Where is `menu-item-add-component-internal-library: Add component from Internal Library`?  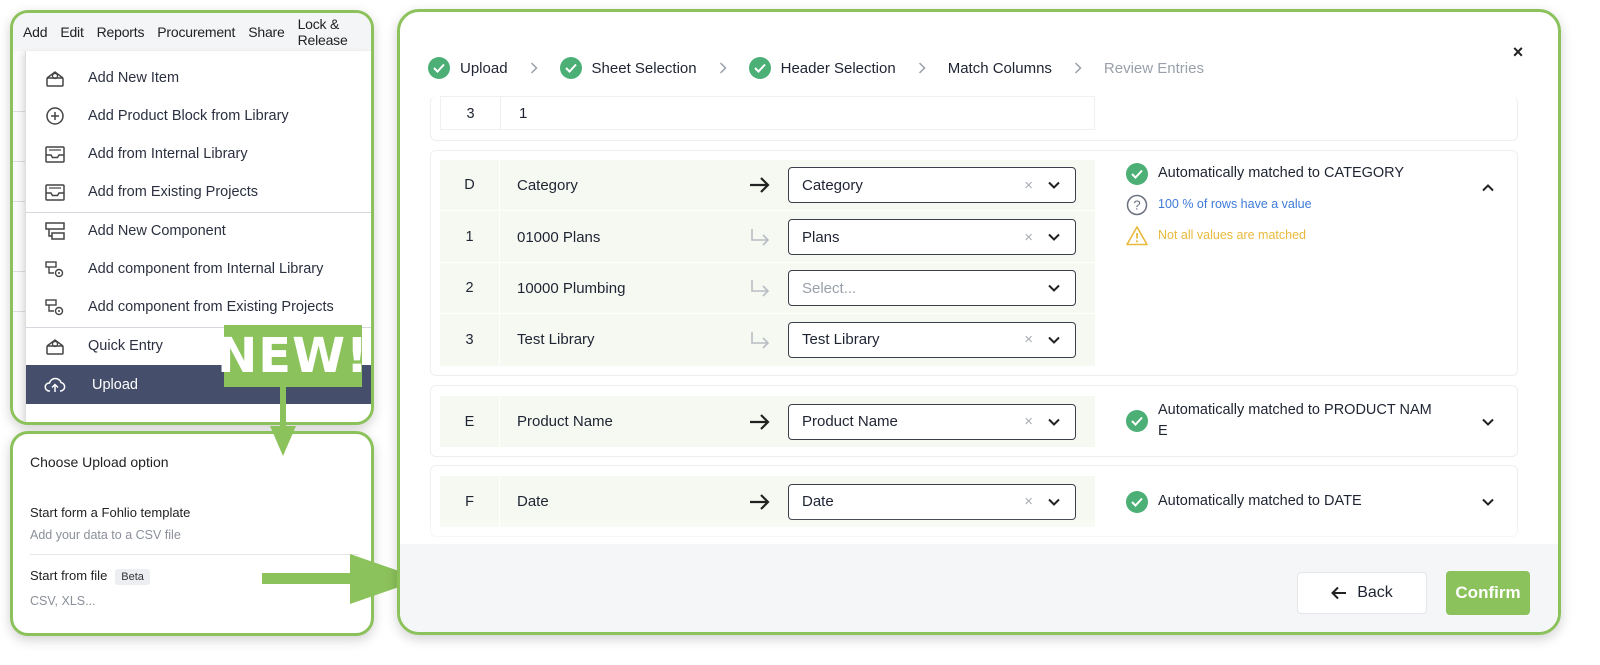
menu-item-add-component-internal-library: Add component from Internal Library is located at coordinates (198, 269).